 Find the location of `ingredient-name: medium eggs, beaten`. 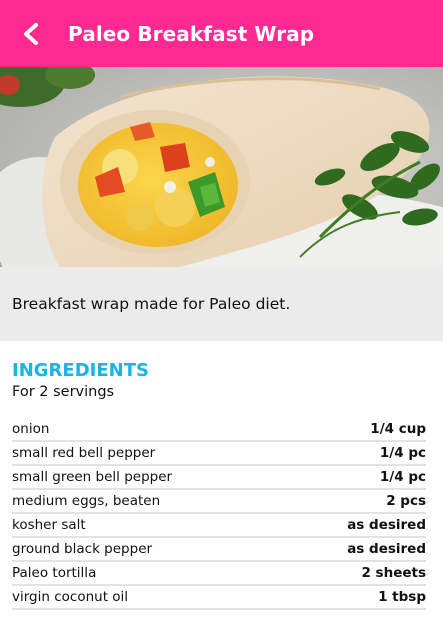

ingredient-name: medium eggs, beaten is located at coordinates (86, 501).